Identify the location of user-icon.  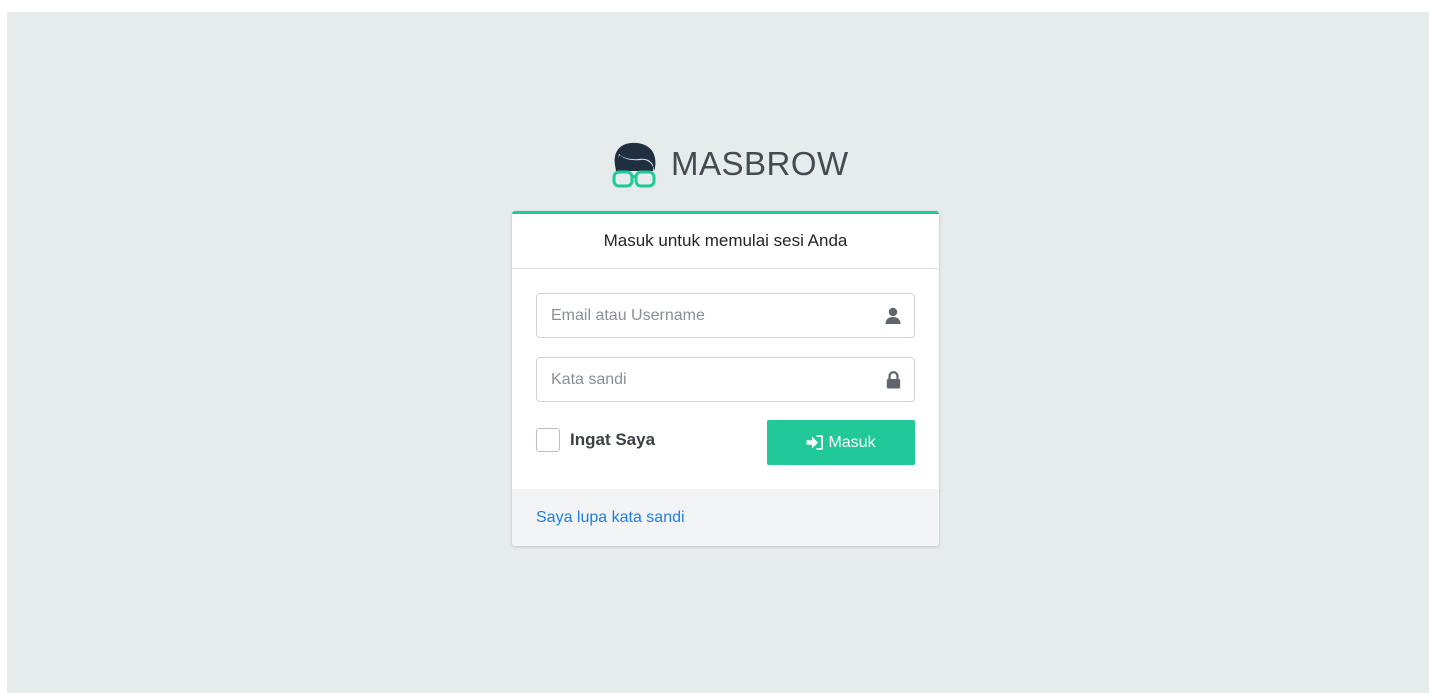
(893, 315).